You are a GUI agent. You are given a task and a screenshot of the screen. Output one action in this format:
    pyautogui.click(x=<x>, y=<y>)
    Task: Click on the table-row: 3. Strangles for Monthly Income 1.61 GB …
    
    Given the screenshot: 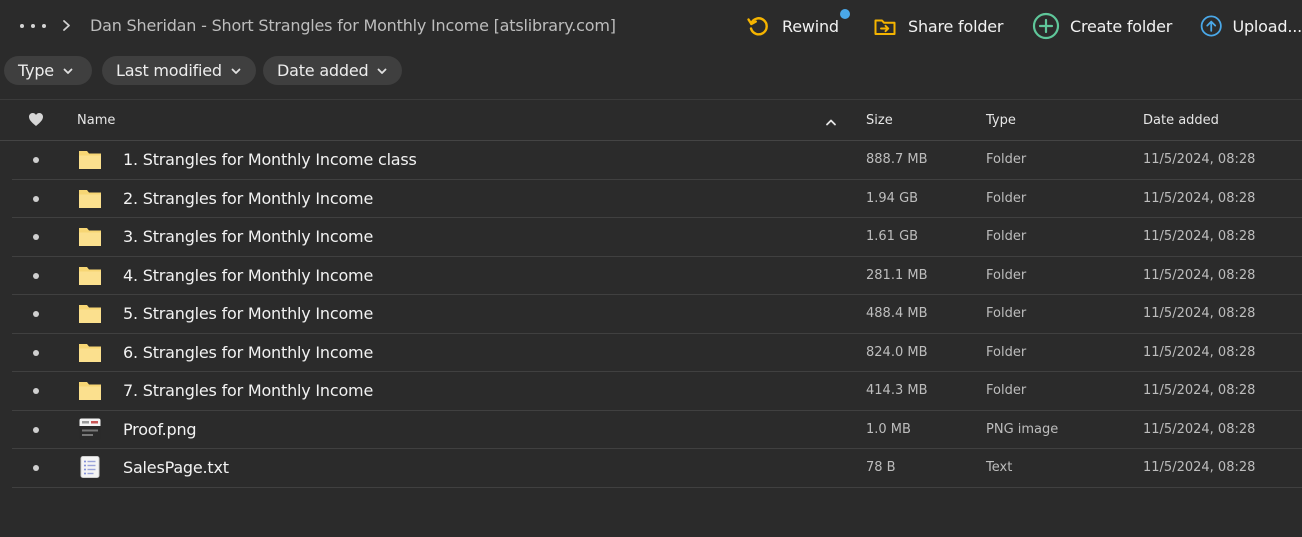 What is the action you would take?
    pyautogui.click(x=657, y=237)
    